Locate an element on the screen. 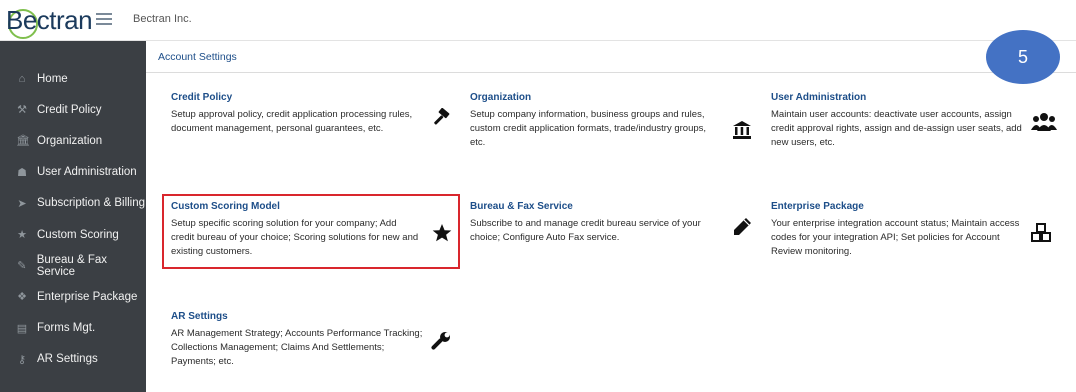 The image size is (1076, 392). sidebar-item-subscription-billing: ➤ Subscription & Billing is located at coordinates (73, 203).